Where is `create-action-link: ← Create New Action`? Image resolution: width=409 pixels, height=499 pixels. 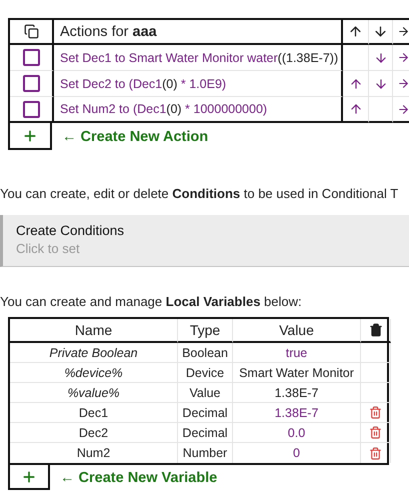
create-action-link: ← Create New Action is located at coordinates (135, 136).